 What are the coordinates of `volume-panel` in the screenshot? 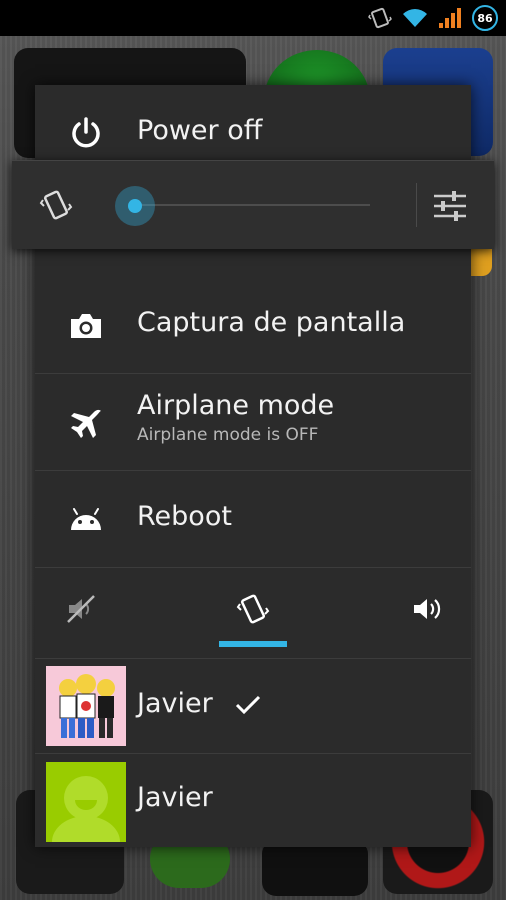 It's located at (253, 204).